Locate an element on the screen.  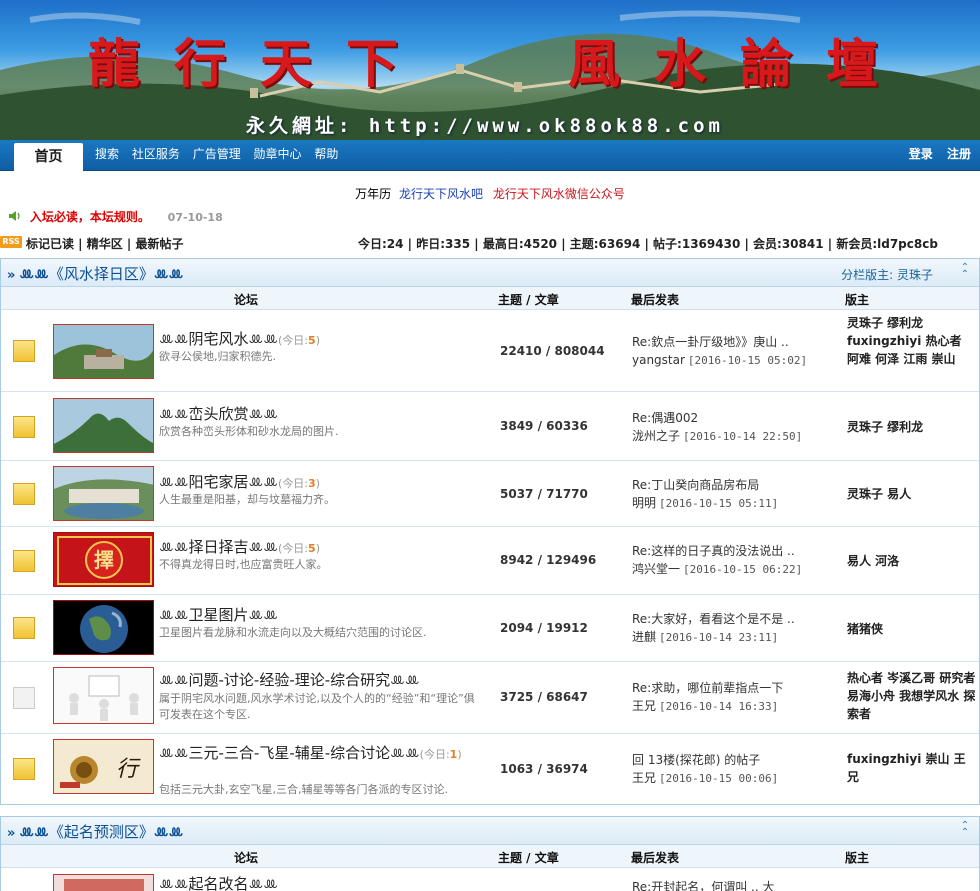
forum-name: 卫星图片 is located at coordinates (219, 615).